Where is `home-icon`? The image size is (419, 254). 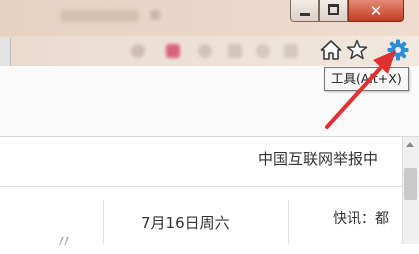 home-icon is located at coordinates (331, 50).